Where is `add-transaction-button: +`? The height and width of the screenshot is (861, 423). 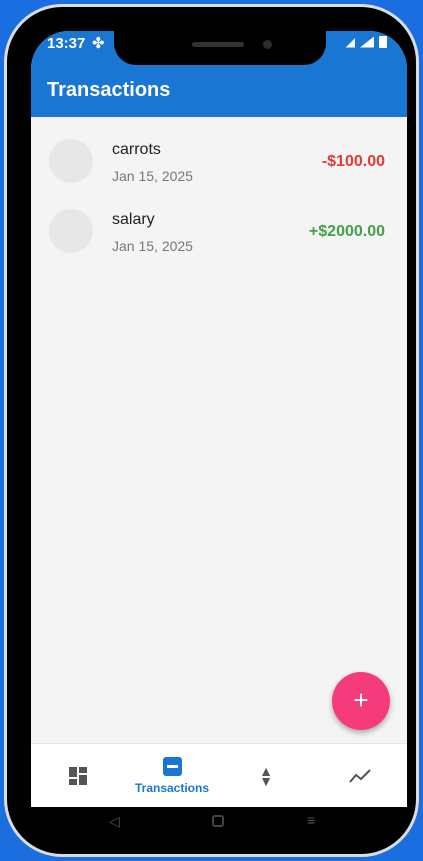
add-transaction-button: + is located at coordinates (361, 701).